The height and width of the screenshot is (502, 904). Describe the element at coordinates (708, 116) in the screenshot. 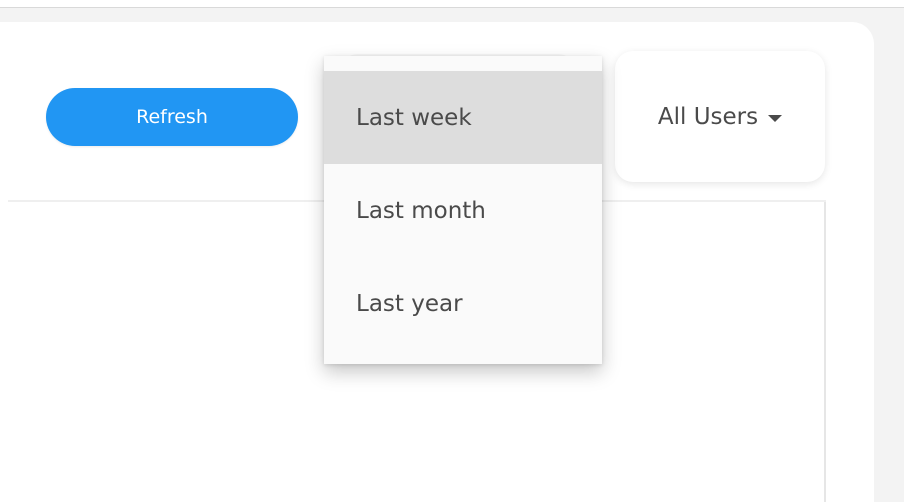

I see `users-filter-label: All Users` at that location.